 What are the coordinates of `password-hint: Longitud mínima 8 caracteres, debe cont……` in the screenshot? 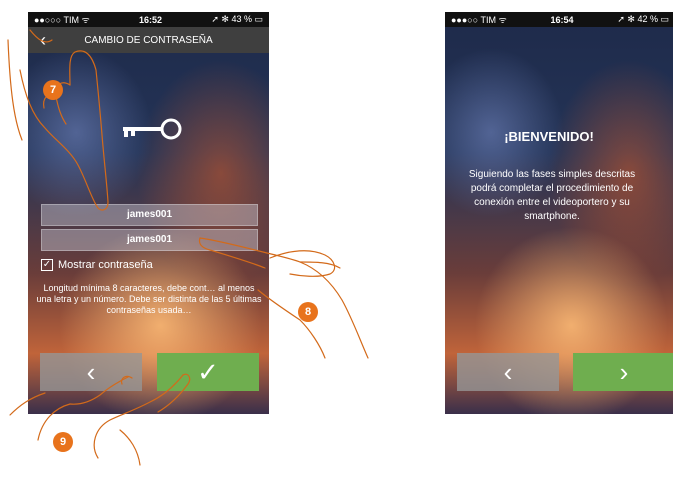 It's located at (149, 299).